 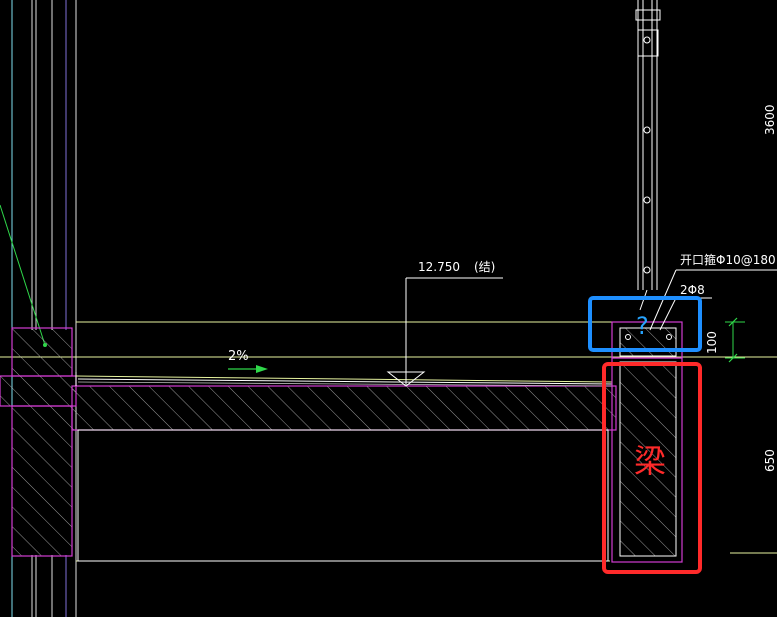 I want to click on slope-arrow, so click(x=248, y=369).